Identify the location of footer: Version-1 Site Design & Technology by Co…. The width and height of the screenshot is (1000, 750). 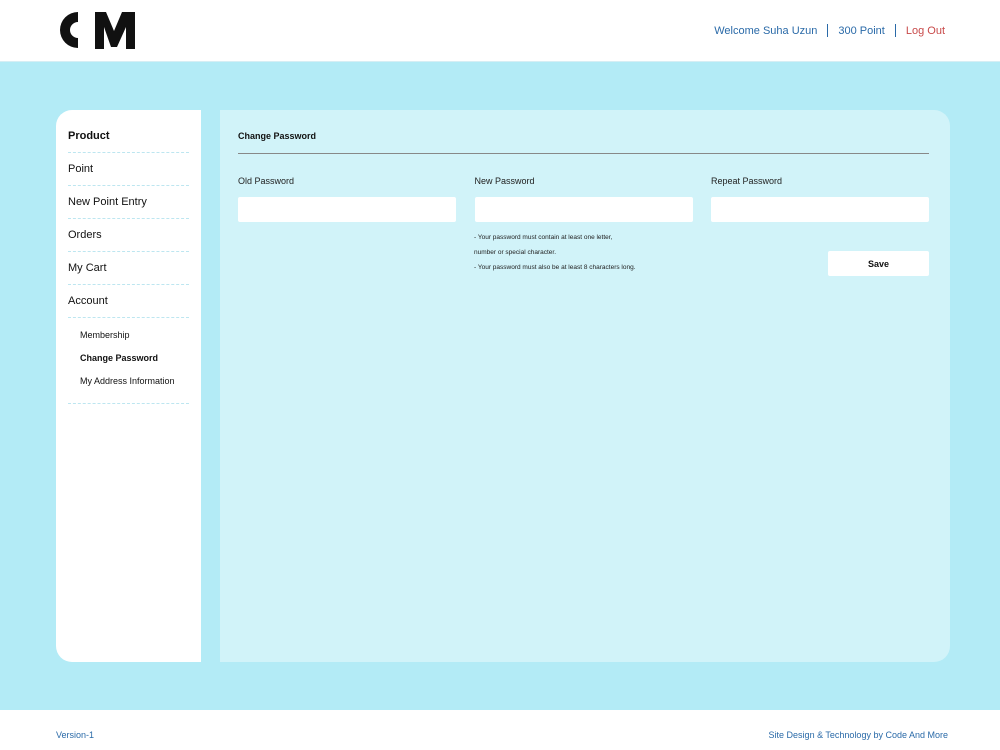
(500, 730).